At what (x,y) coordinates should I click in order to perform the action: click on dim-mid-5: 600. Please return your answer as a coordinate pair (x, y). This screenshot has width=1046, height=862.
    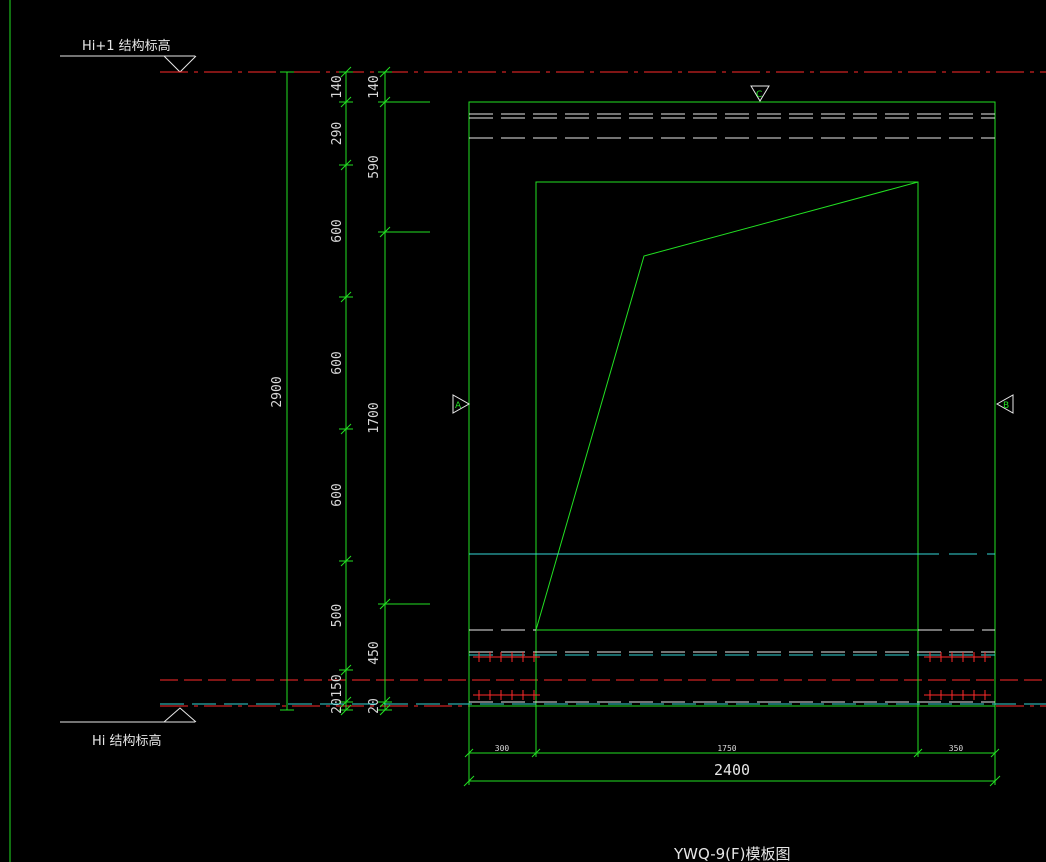
    Looking at the image, I should click on (337, 494).